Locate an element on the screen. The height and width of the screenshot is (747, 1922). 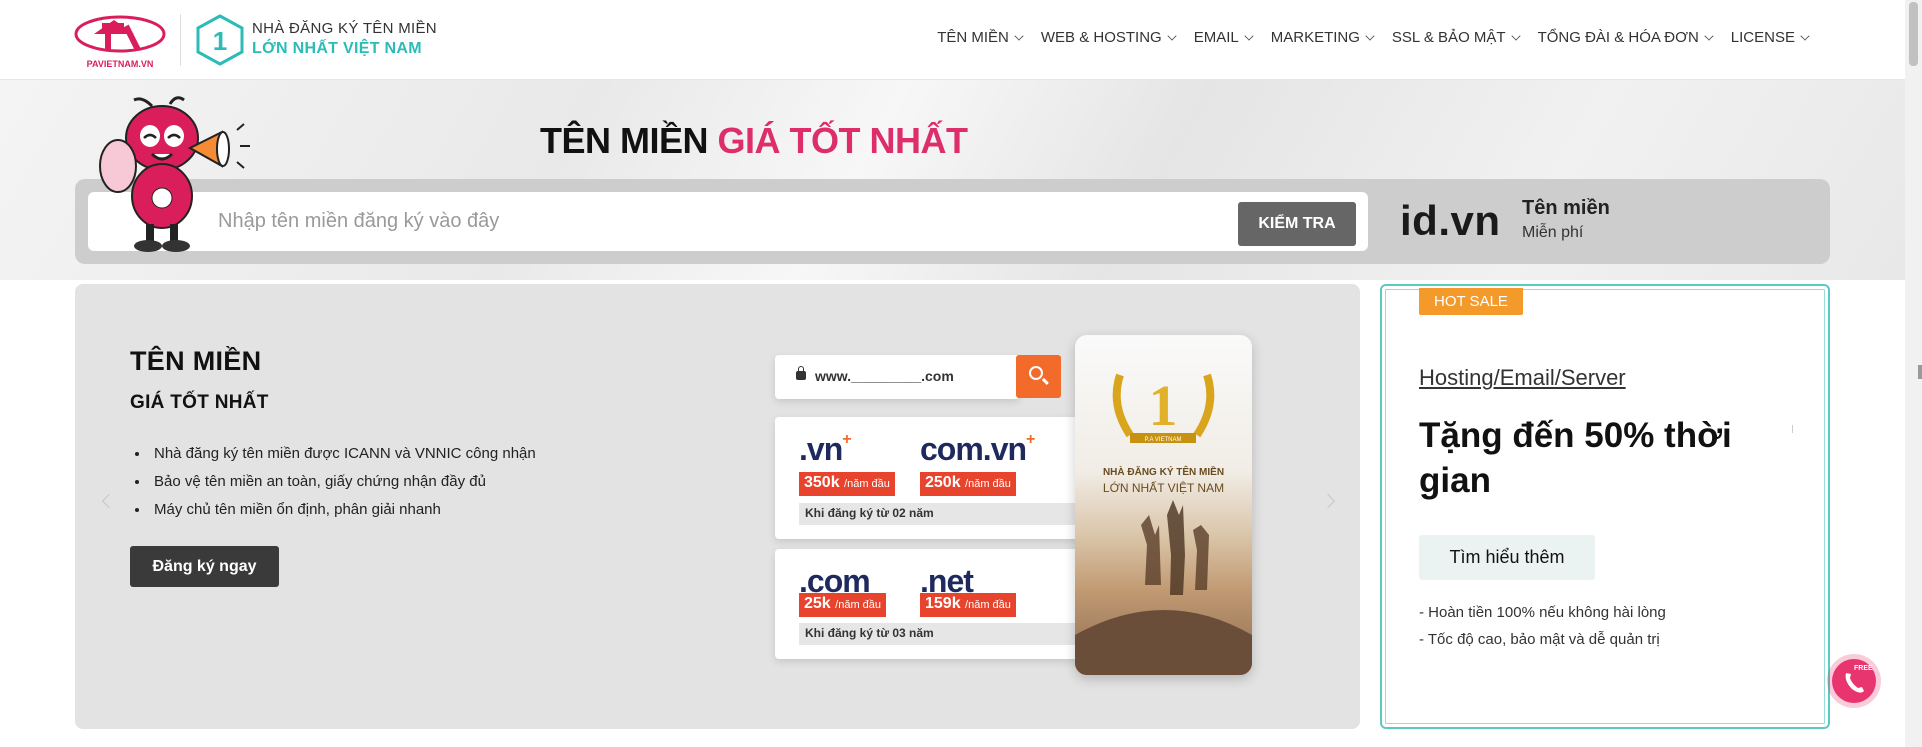
tagline-line1: NHÀ ĐĂNG KÝ TÊN MIỀN is located at coordinates (344, 28).